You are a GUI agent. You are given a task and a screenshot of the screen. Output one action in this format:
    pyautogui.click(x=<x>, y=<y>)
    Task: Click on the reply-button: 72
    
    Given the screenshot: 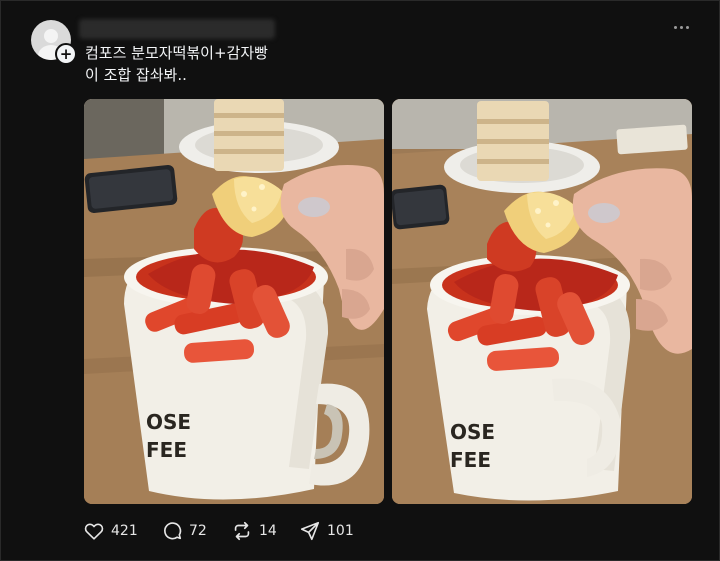 What is the action you would take?
    pyautogui.click(x=196, y=531)
    